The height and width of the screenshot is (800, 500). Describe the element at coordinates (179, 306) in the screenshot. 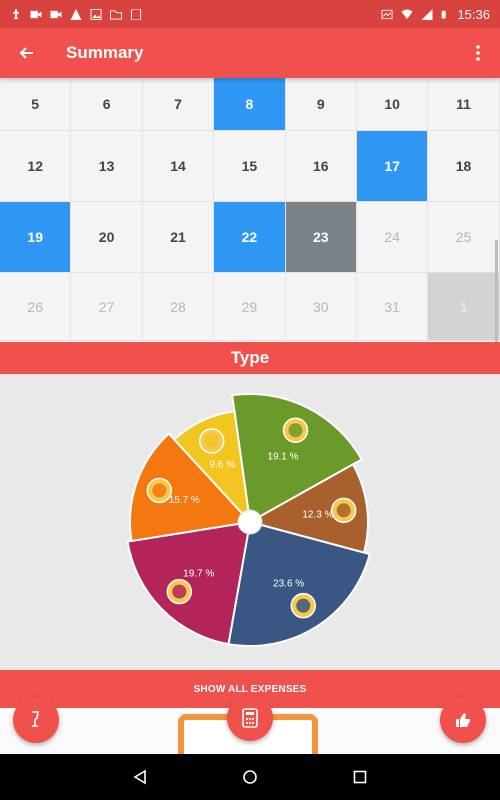

I see `calendar-day-28: 28` at that location.